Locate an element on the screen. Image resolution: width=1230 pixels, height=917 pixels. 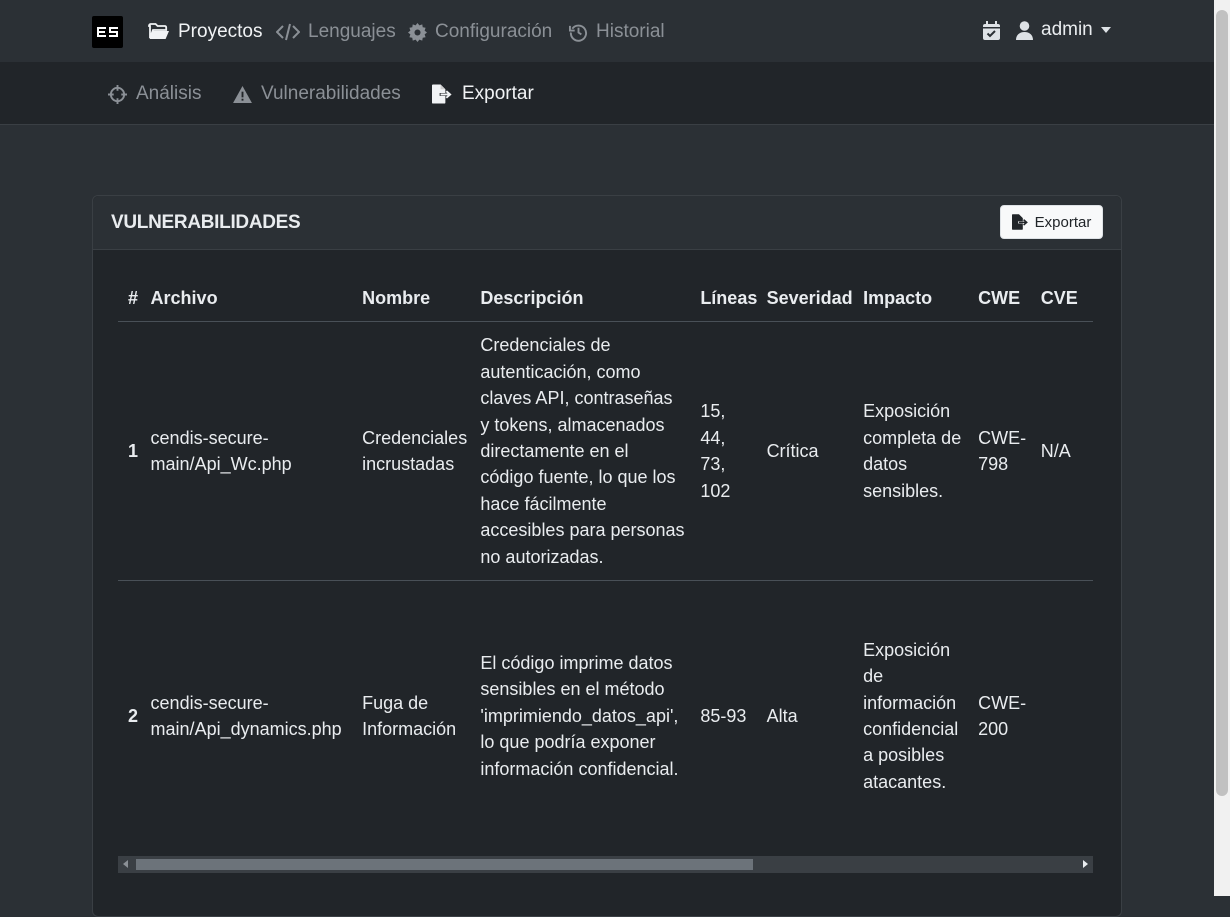
user-name: admin is located at coordinates (1067, 29).